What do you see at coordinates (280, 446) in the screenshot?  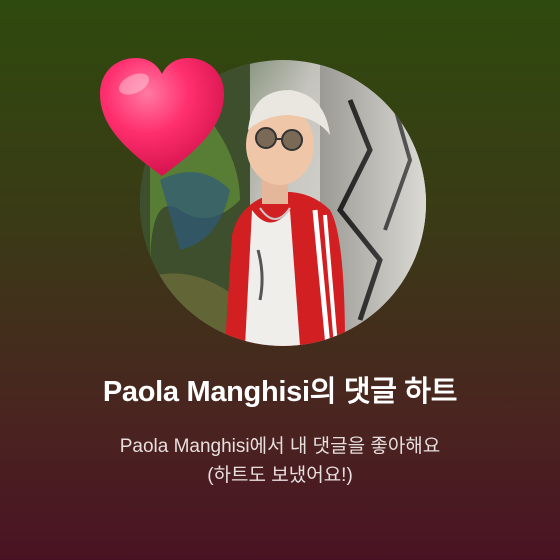 I see `message-line-1: Paola Manghisi에서 내 댓글을 좋아해요` at bounding box center [280, 446].